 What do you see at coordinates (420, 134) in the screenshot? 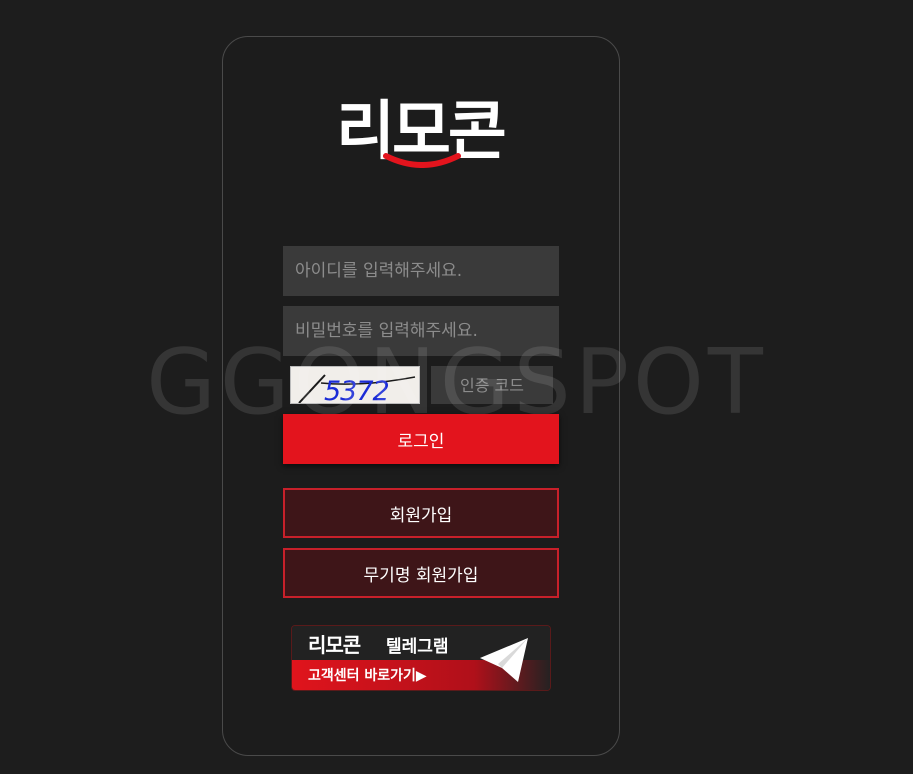
I see `logo: 리모콘` at bounding box center [420, 134].